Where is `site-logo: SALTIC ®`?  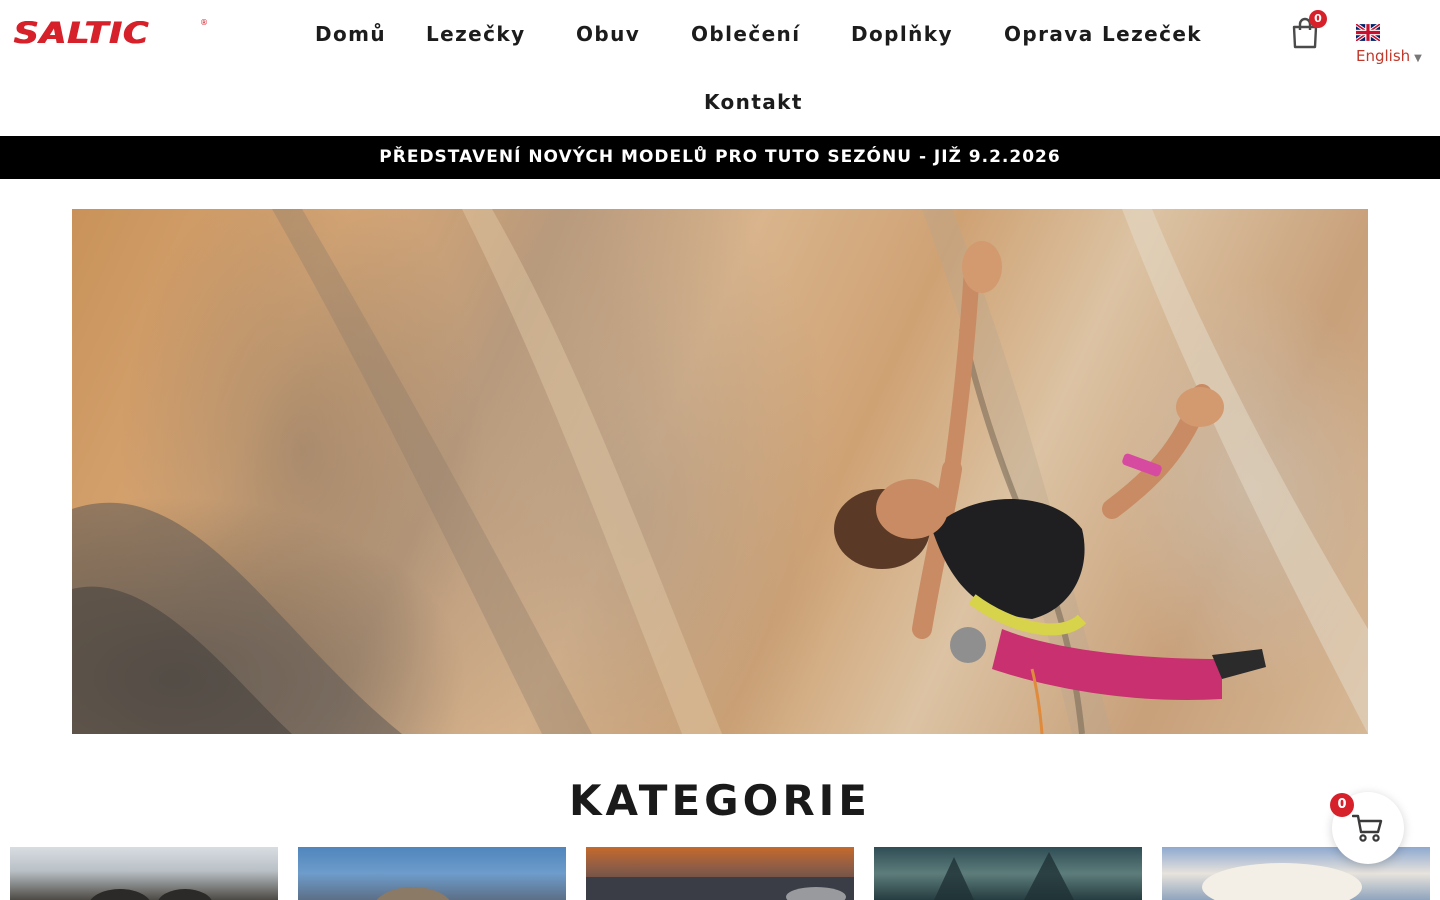
site-logo: SALTIC ® is located at coordinates (111, 33).